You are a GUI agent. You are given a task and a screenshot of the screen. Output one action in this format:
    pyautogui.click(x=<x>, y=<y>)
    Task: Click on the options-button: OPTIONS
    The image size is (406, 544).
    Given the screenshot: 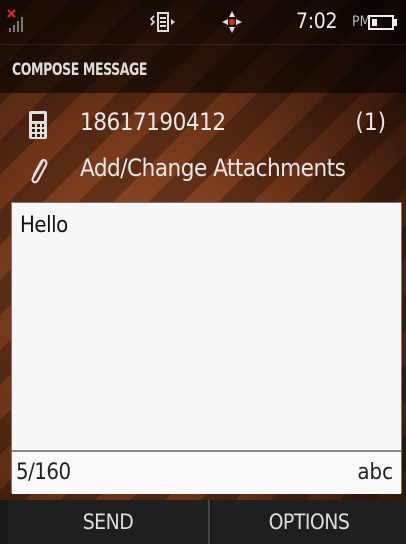 What is the action you would take?
    pyautogui.click(x=309, y=522)
    